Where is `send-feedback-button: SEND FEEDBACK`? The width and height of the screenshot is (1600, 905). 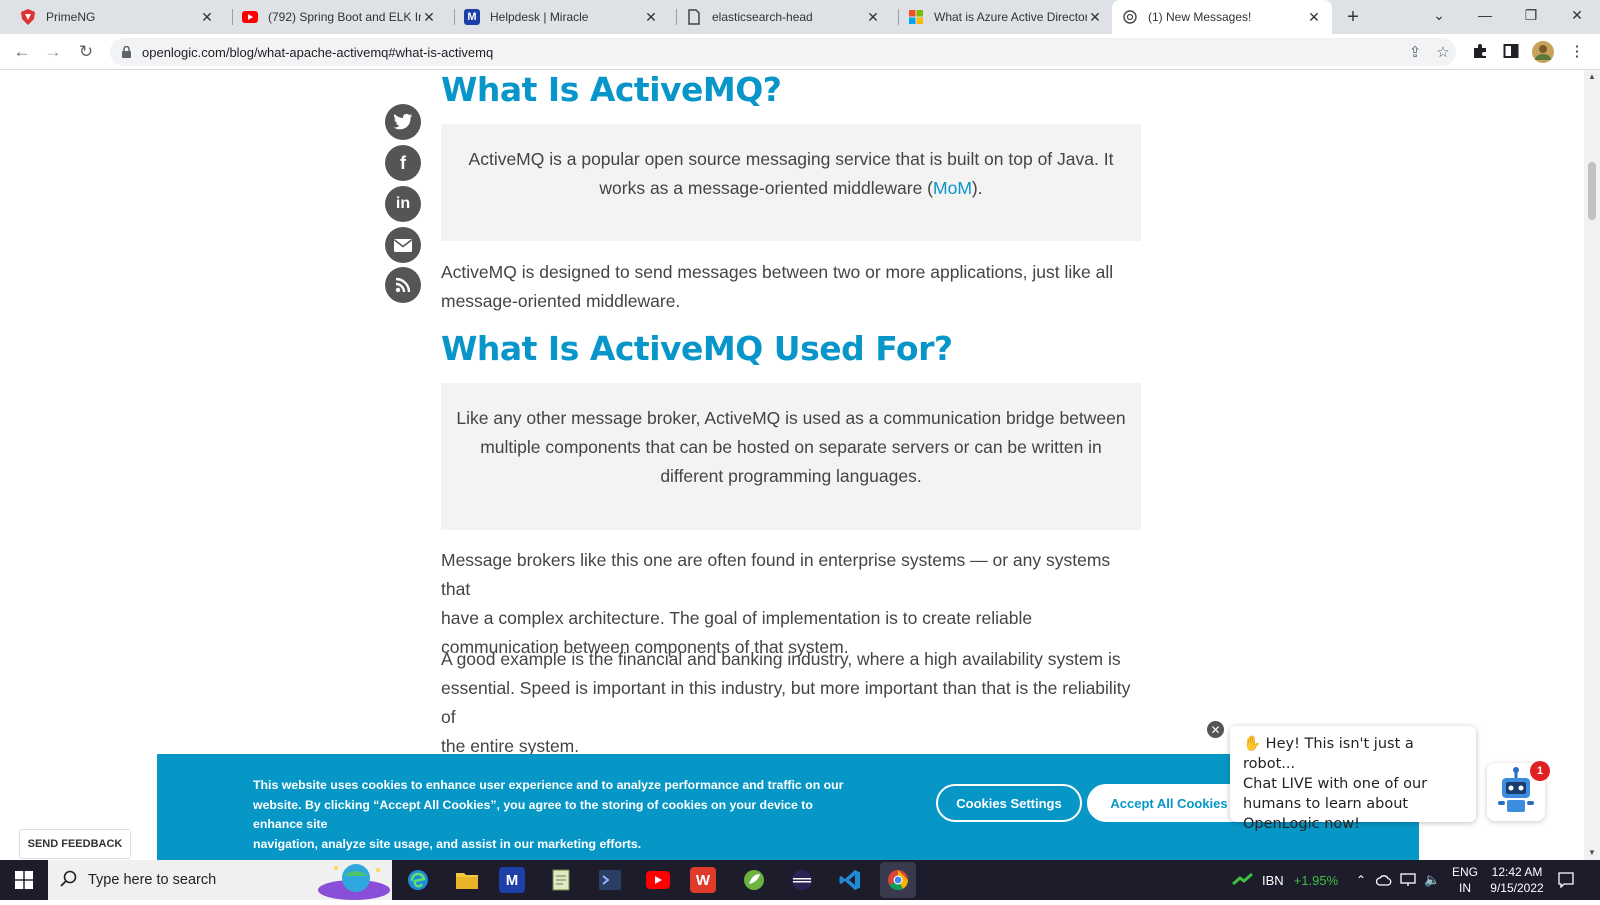
send-feedback-button: SEND FEEDBACK is located at coordinates (75, 844).